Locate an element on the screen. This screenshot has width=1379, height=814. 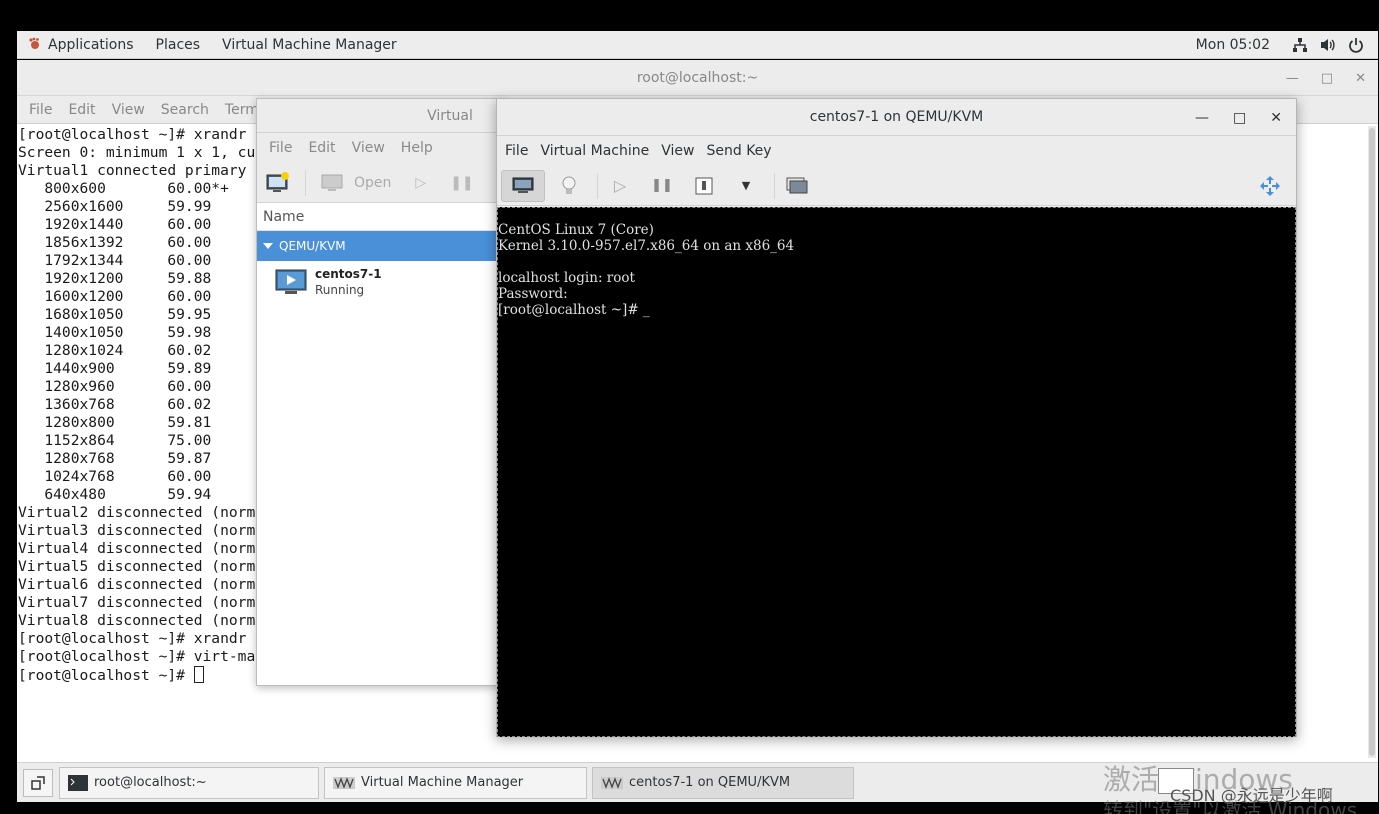
task-terminal: root@localhost:~ is located at coordinates (189, 782).